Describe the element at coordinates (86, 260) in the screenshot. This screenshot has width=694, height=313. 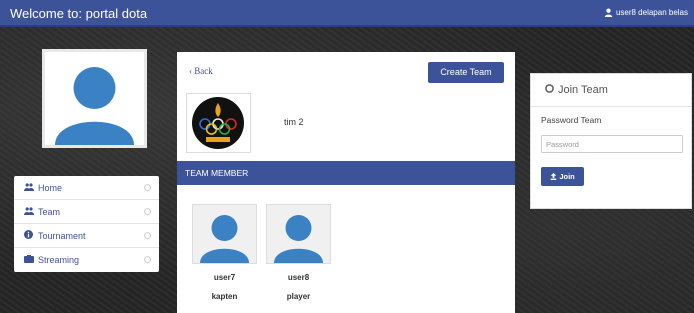
I see `sidebar-item-streaming: Streaming` at that location.